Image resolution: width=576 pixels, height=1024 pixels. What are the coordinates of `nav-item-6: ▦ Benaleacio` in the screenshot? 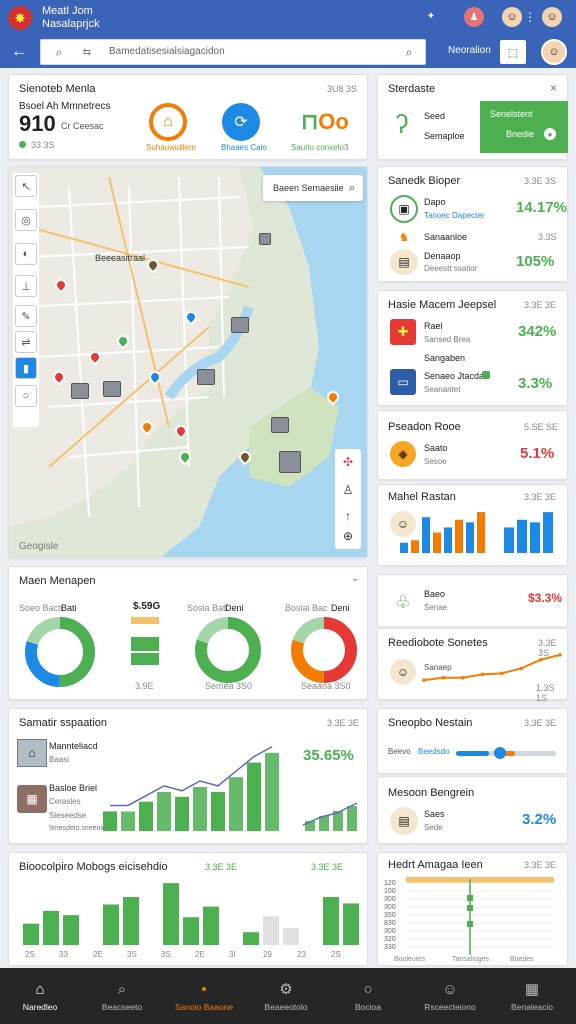 It's located at (532, 996).